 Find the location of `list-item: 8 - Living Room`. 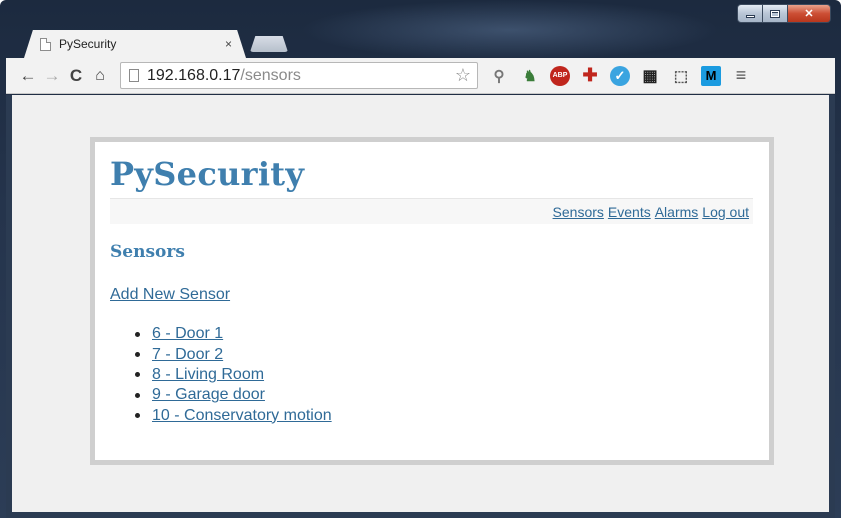

list-item: 8 - Living Room is located at coordinates (221, 375).